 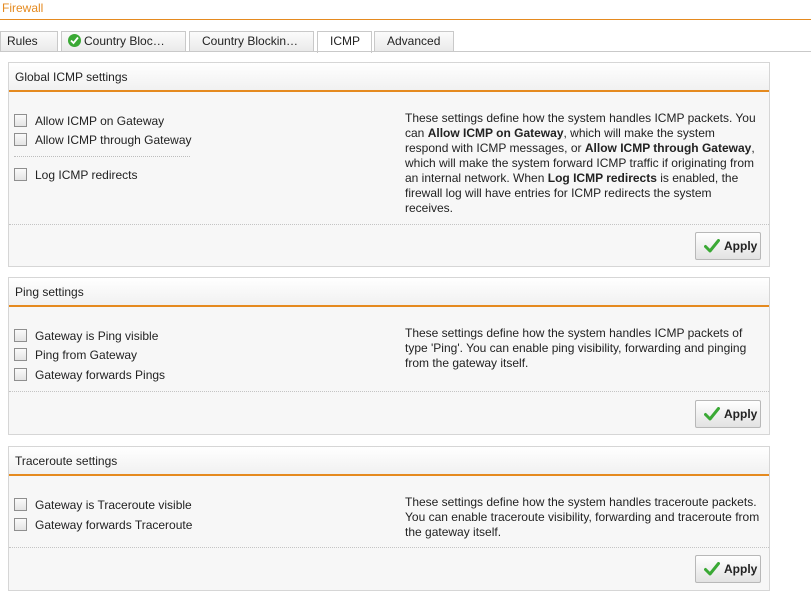 What do you see at coordinates (389, 77) in the screenshot?
I see `panel-title: Global ICMP settings` at bounding box center [389, 77].